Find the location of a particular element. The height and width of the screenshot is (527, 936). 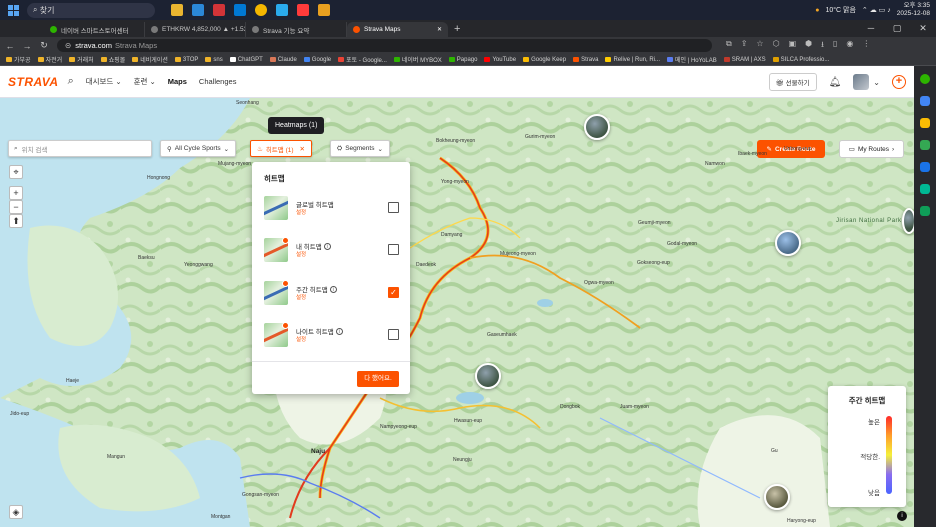

install-icon: ⧉ is located at coordinates (729, 46).